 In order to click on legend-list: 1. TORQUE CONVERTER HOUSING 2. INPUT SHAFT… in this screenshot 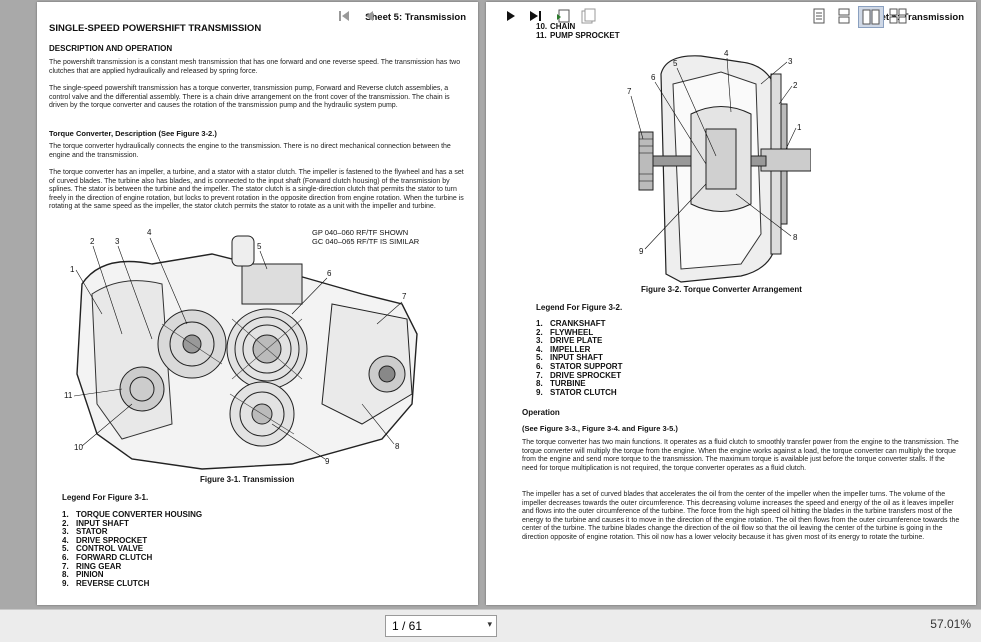, I will do `click(132, 549)`.